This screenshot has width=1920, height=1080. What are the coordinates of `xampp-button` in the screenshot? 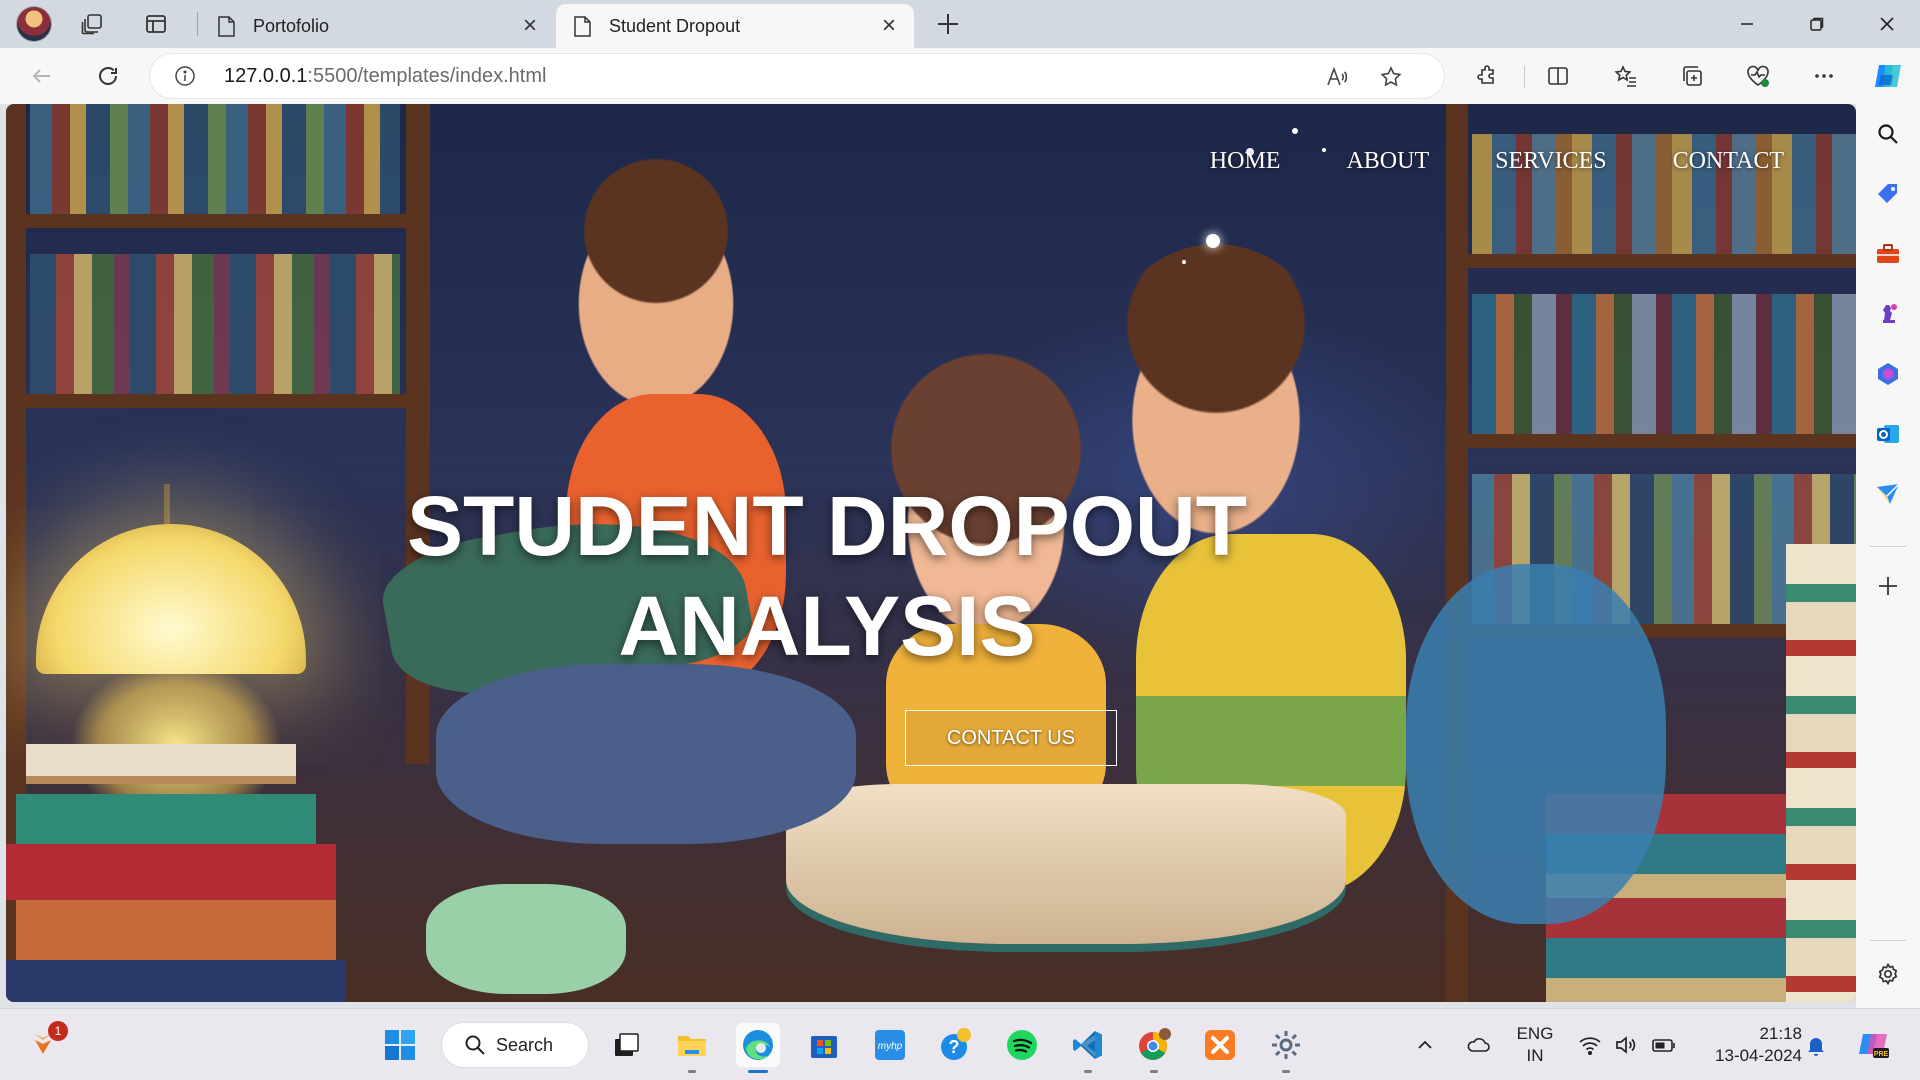 It's located at (1220, 1045).